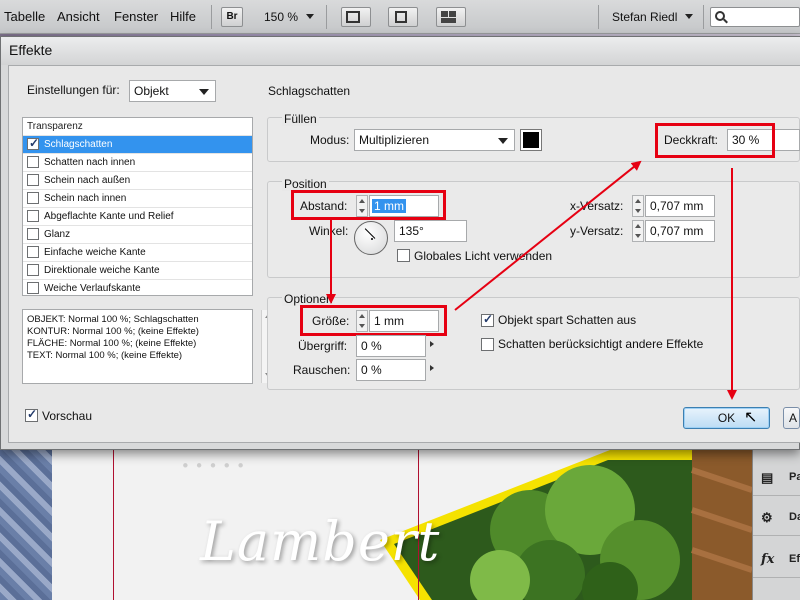 The height and width of the screenshot is (600, 800). Describe the element at coordinates (137, 235) in the screenshot. I see `effect-item-glanz: Glanz` at that location.